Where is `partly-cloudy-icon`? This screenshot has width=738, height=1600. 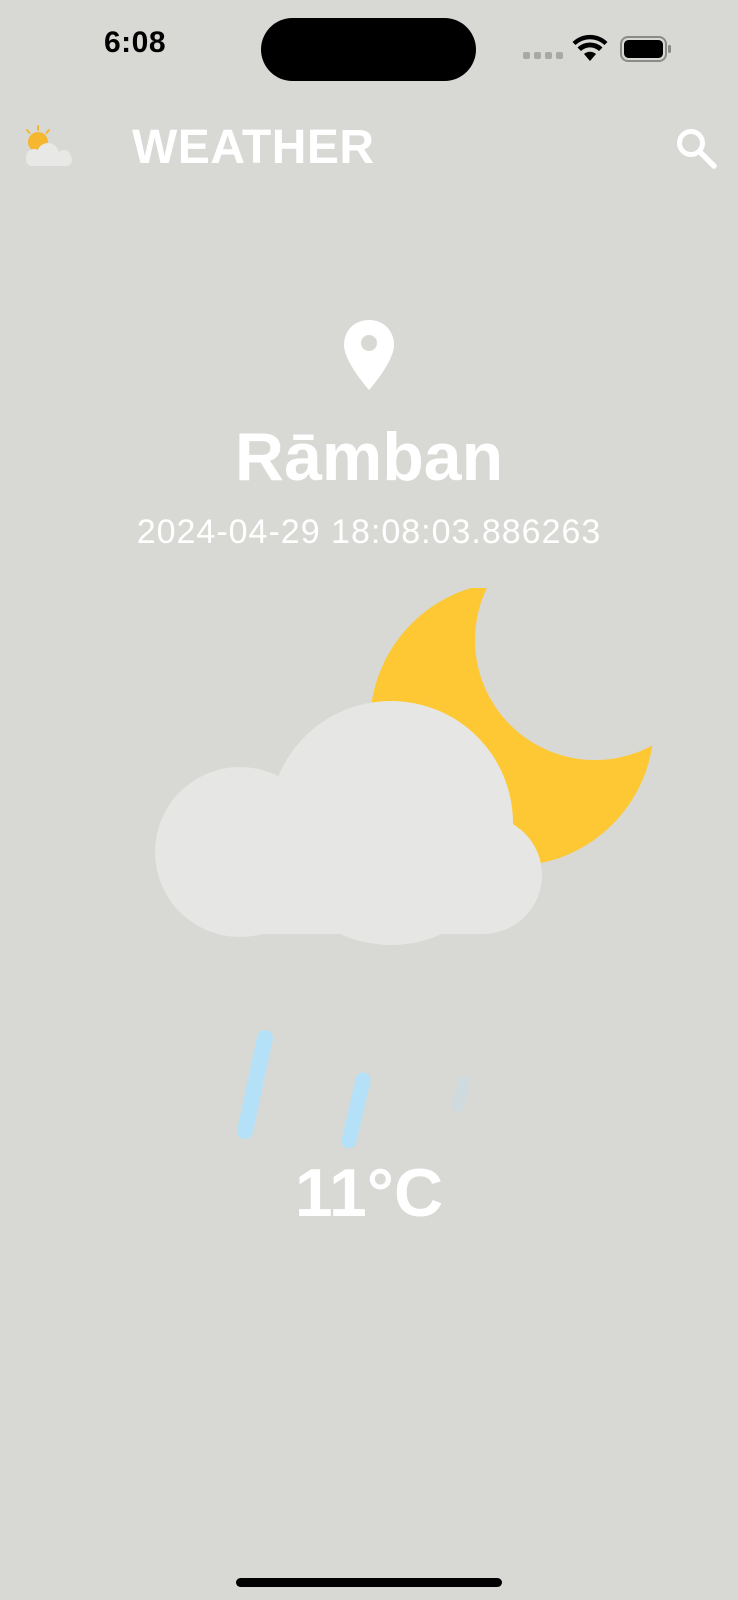 partly-cloudy-icon is located at coordinates (49, 145).